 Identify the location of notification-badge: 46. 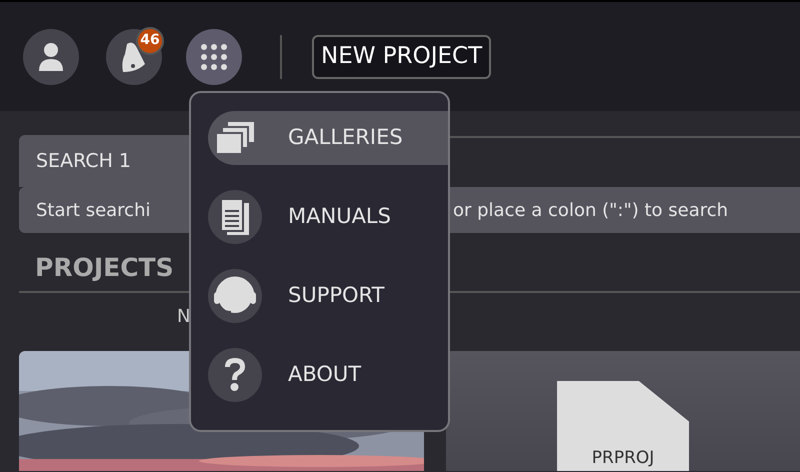
(150, 40).